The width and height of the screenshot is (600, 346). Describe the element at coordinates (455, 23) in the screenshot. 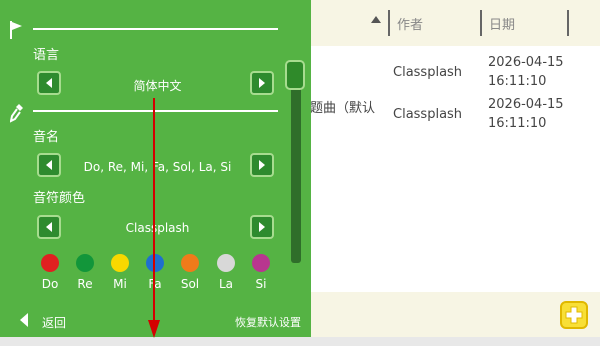

I see `table-header: 作者 日期` at that location.